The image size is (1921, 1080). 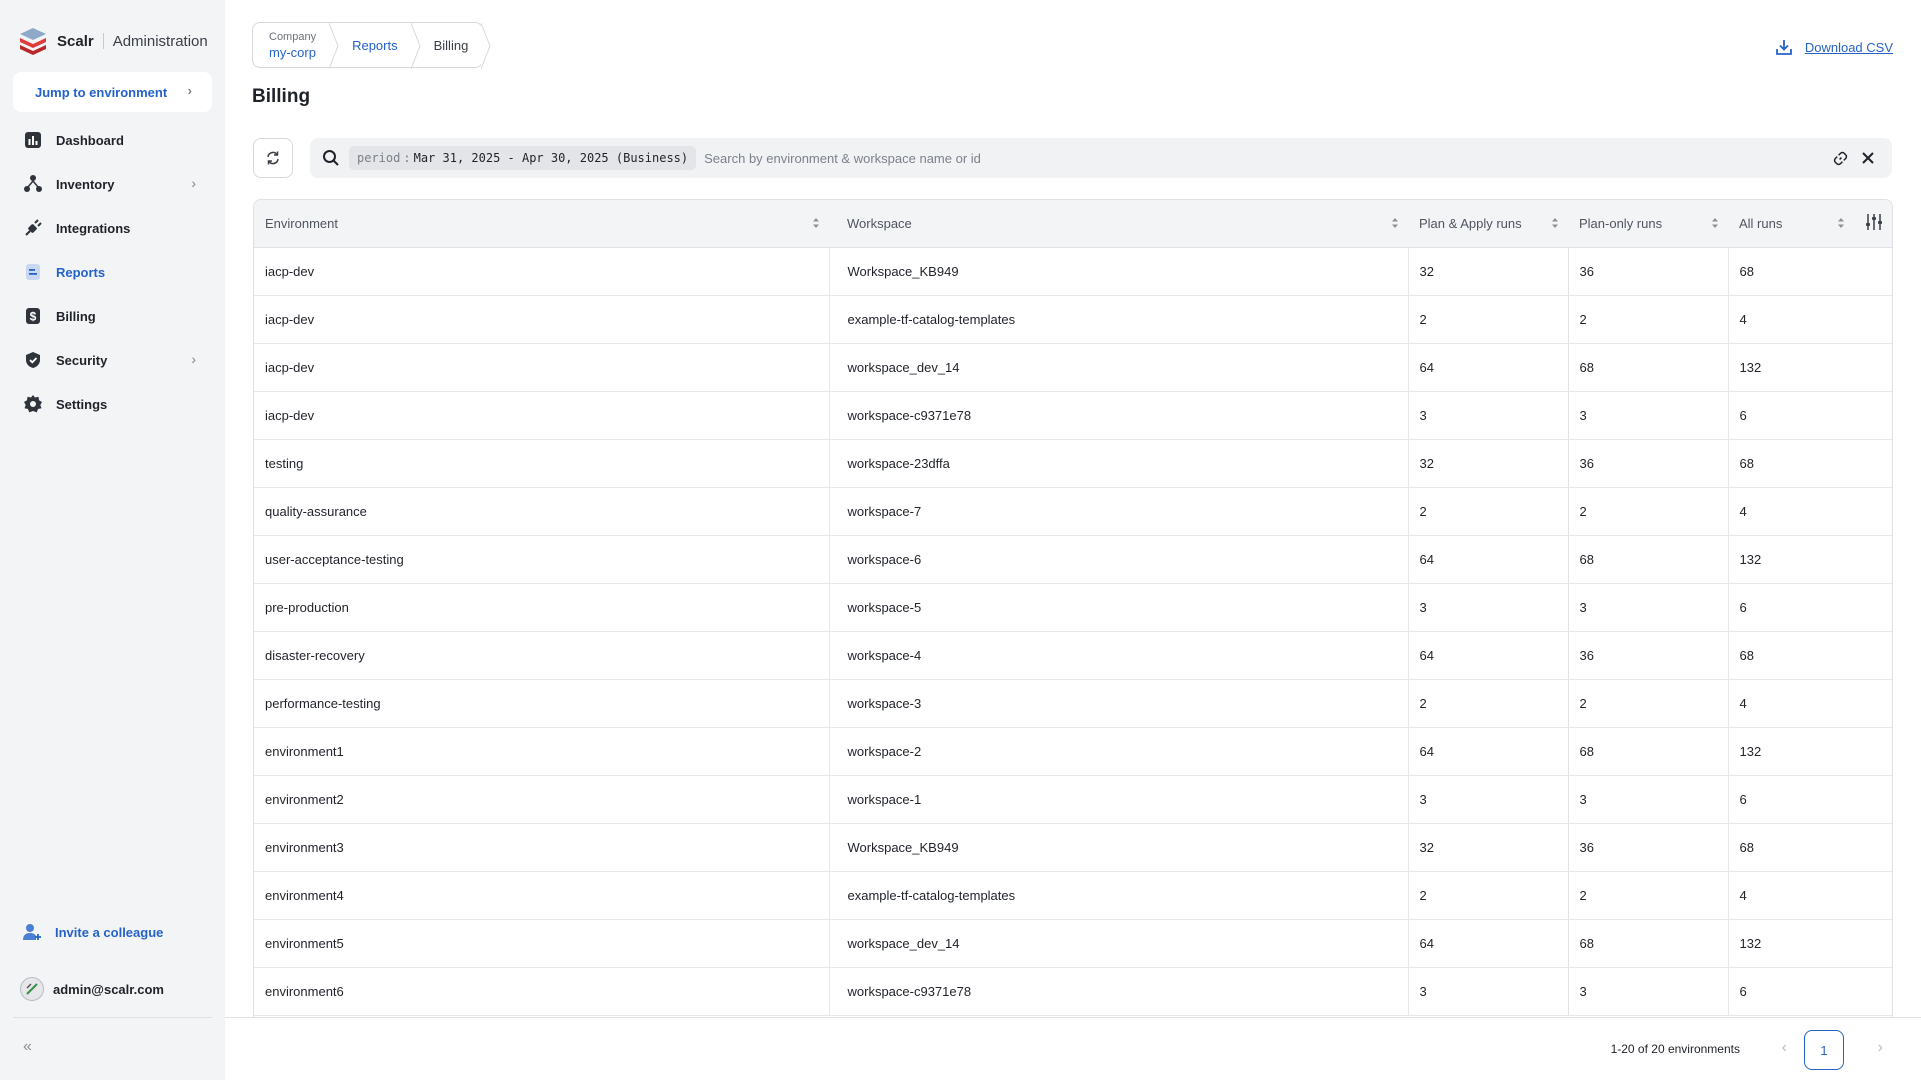 I want to click on pagination-summary: 1-20 of 20 environments, so click(x=1675, y=1049).